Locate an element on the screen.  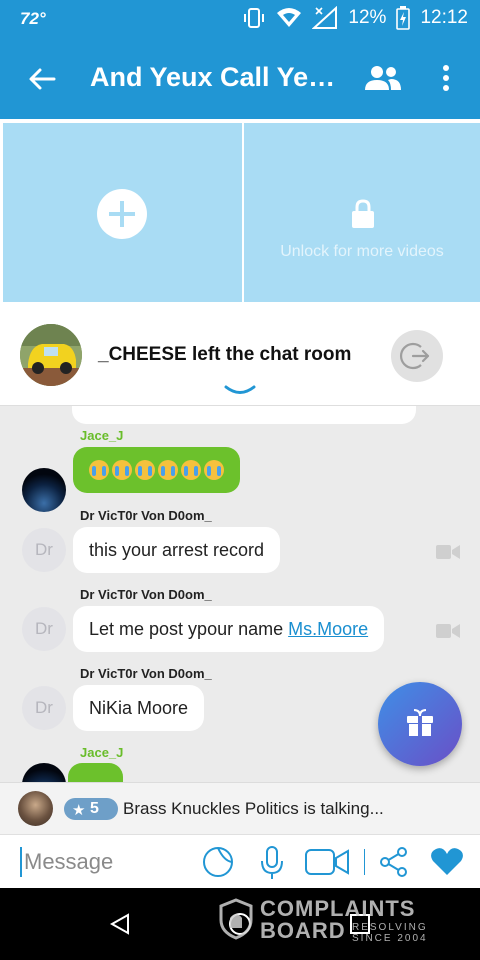
locked-video-tile: Unlock for more videos is located at coordinates (362, 212).